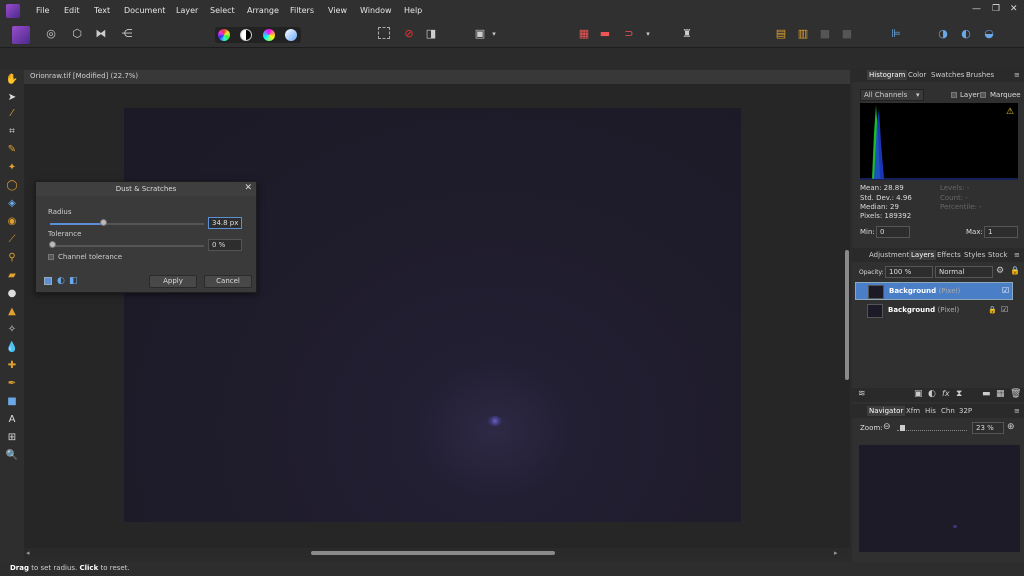 This screenshot has width=1024, height=576. I want to click on cancel-button: Cancel, so click(228, 281).